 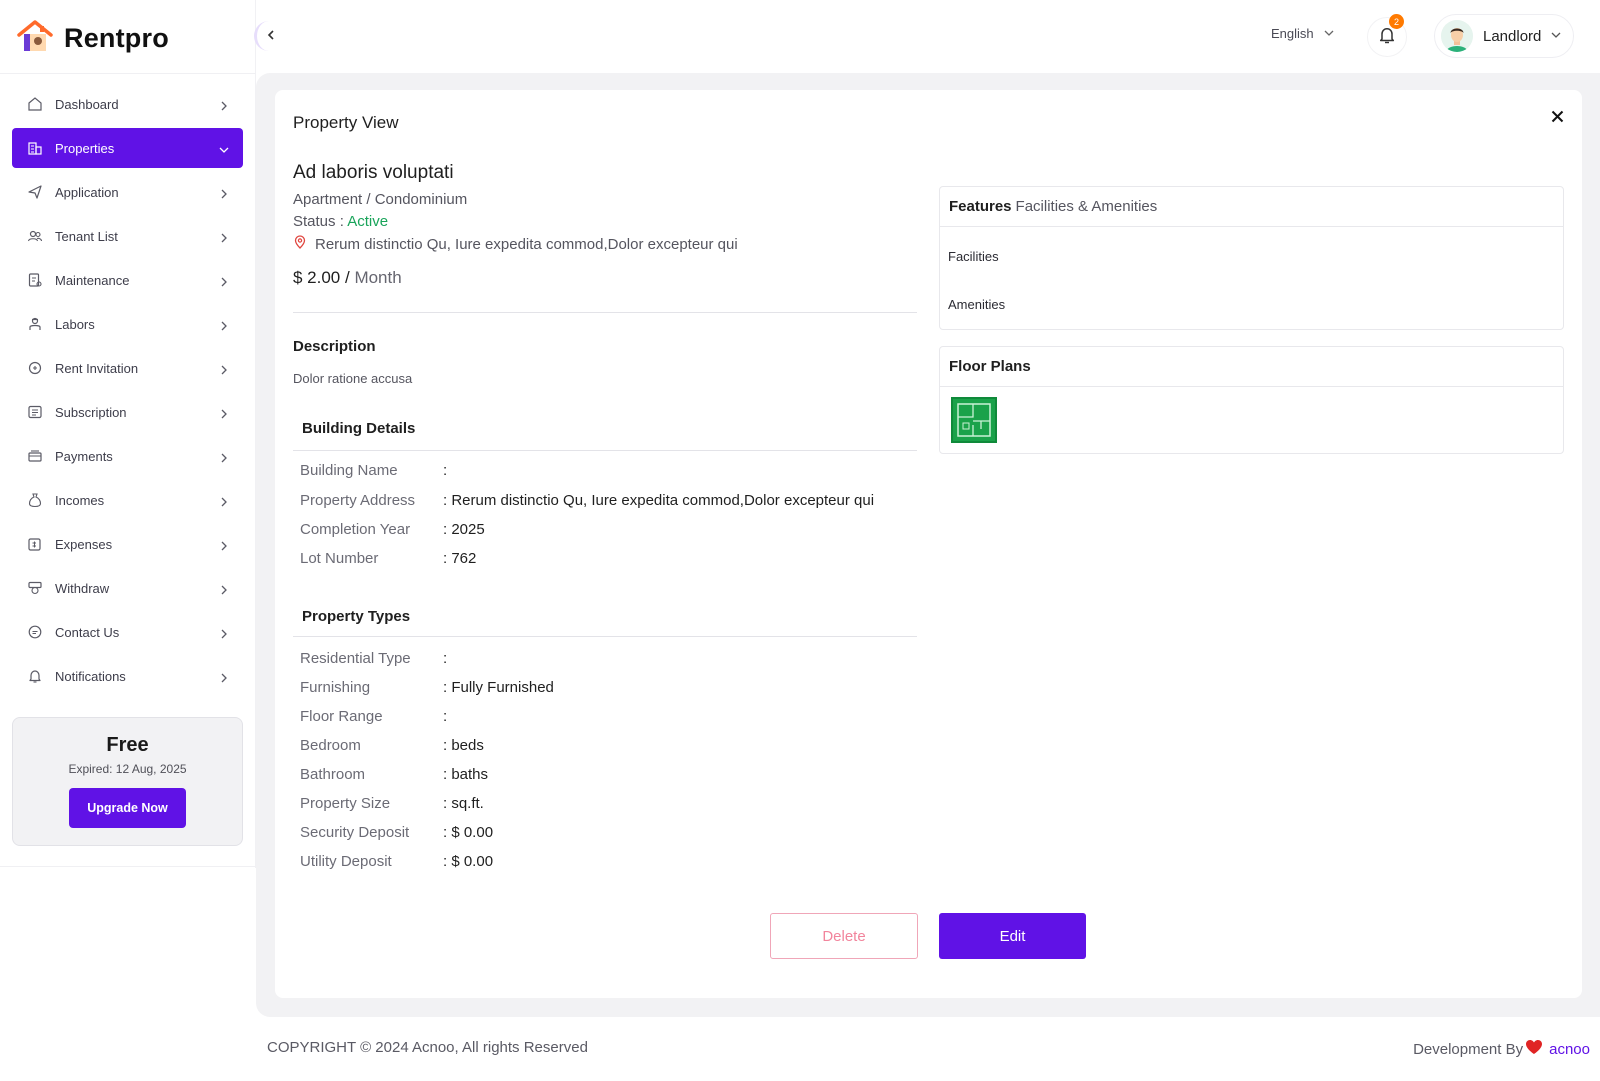 I want to click on edit-button: Edit, so click(x=1012, y=936).